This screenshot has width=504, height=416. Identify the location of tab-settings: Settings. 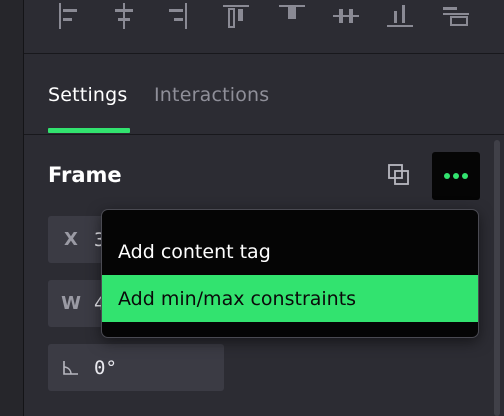
(88, 95).